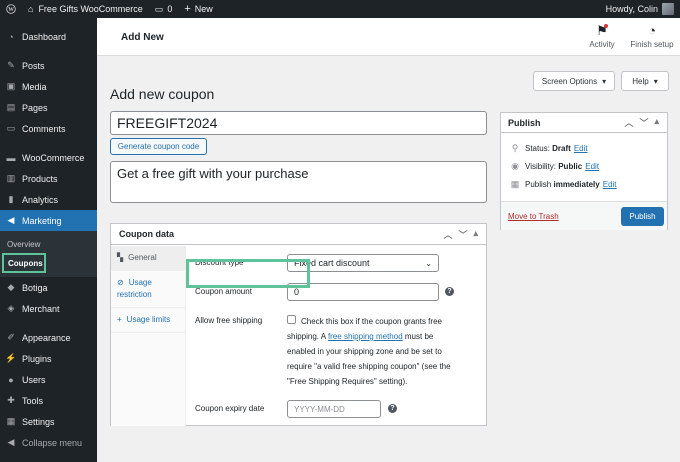 This screenshot has height=462, width=680. What do you see at coordinates (158, 146) in the screenshot?
I see `generate-coupon-code-button: Generate coupon code` at bounding box center [158, 146].